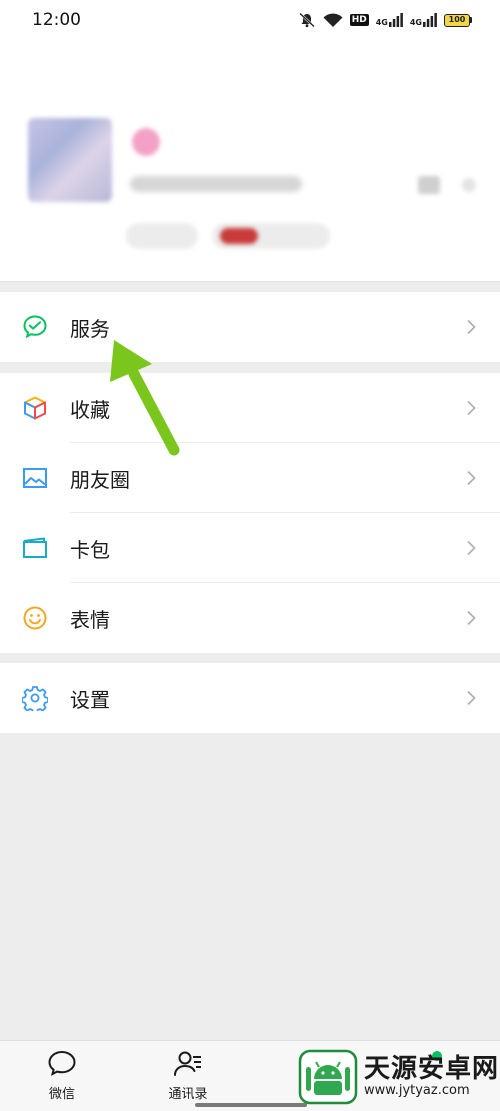 This screenshot has width=500, height=1111. What do you see at coordinates (187, 1063) in the screenshot?
I see `contacts-icon` at bounding box center [187, 1063].